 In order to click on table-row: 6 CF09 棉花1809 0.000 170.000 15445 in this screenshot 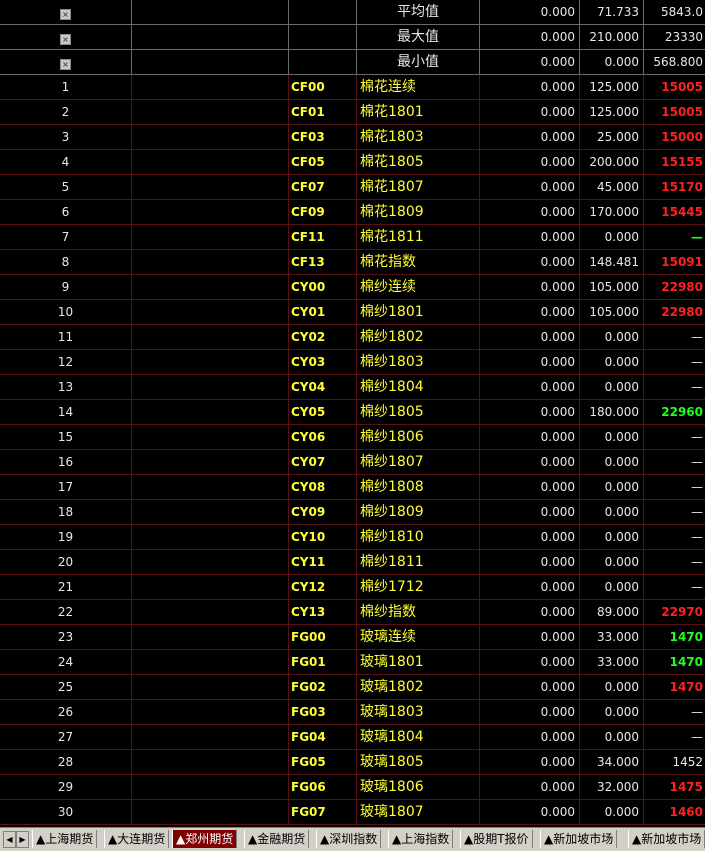, I will do `click(352, 212)`.